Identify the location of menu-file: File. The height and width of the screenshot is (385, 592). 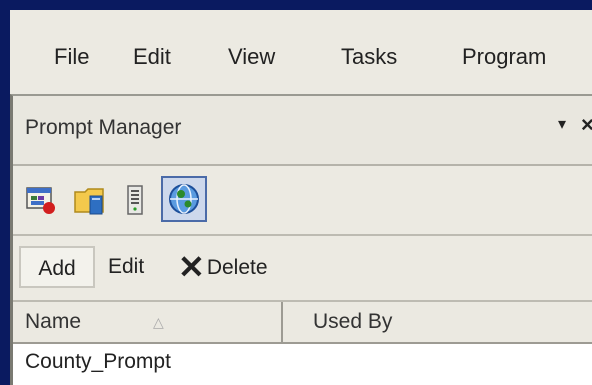
(71, 57).